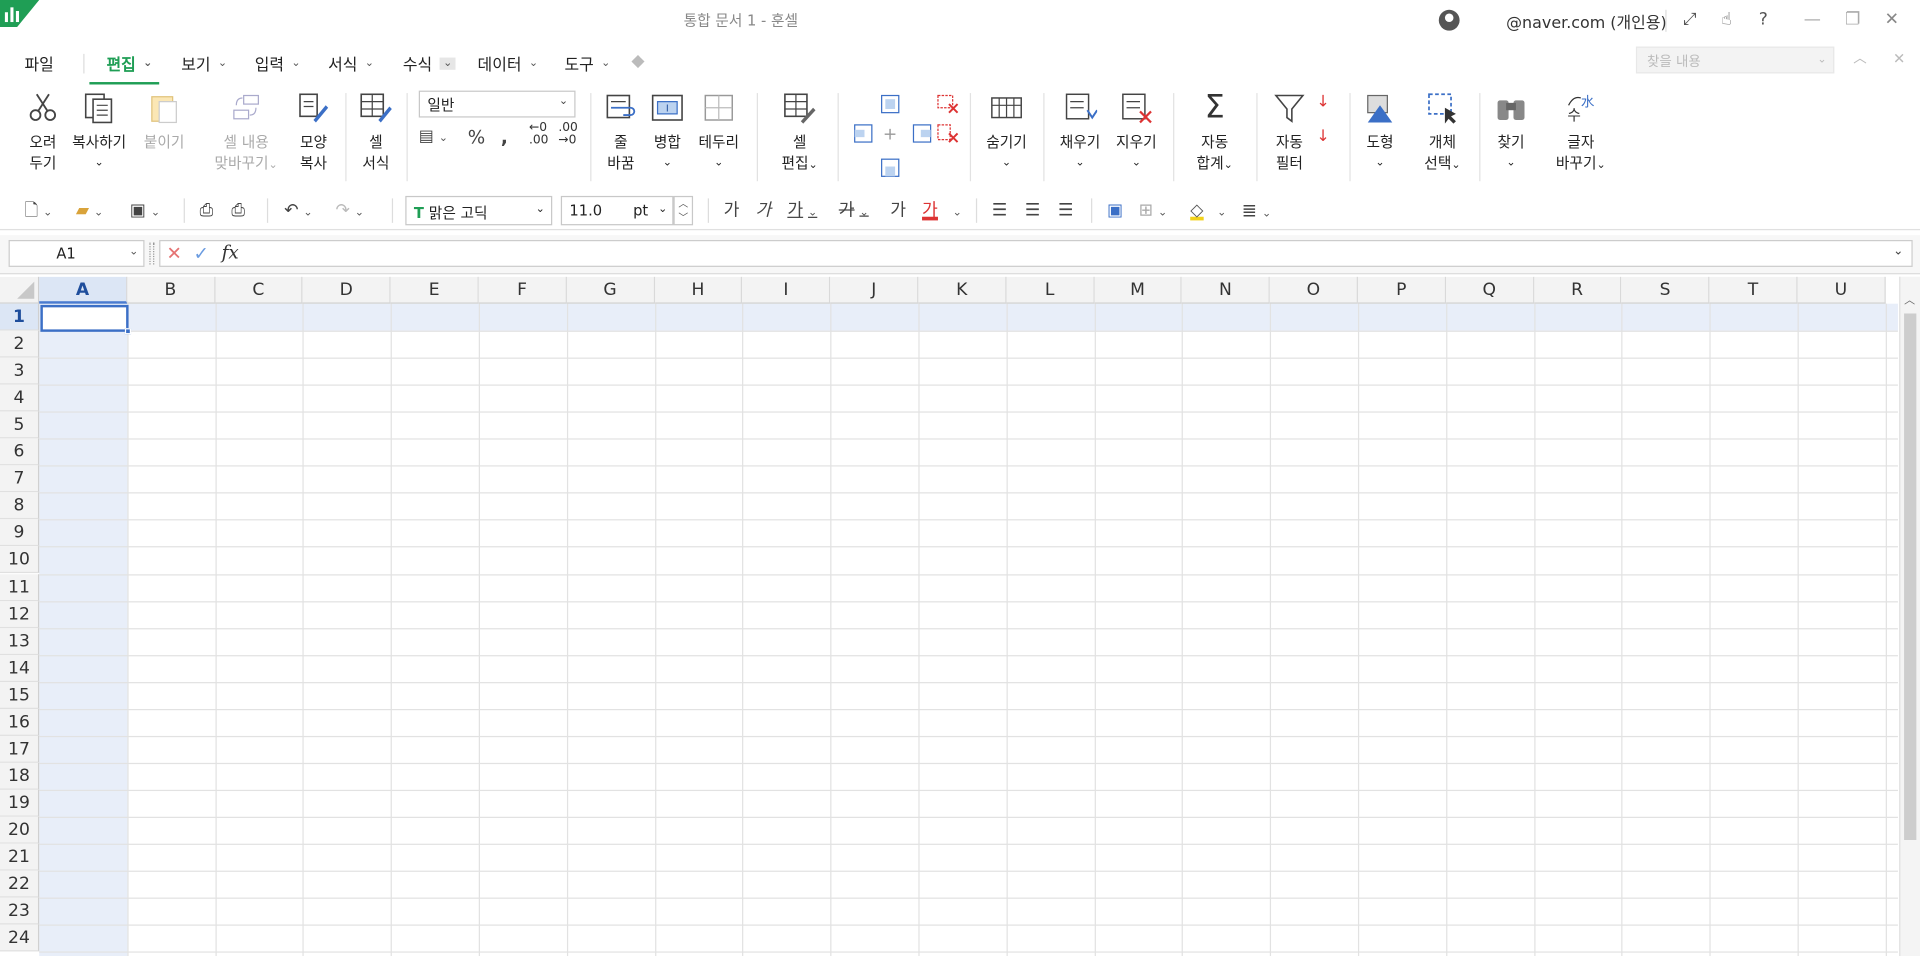  Describe the element at coordinates (786, 290) in the screenshot. I see `column-header-i: I` at that location.